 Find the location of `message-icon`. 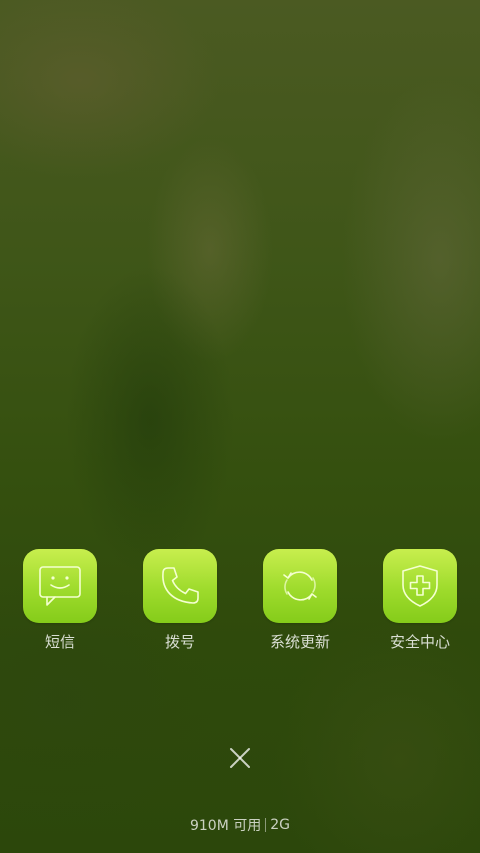

message-icon is located at coordinates (60, 586).